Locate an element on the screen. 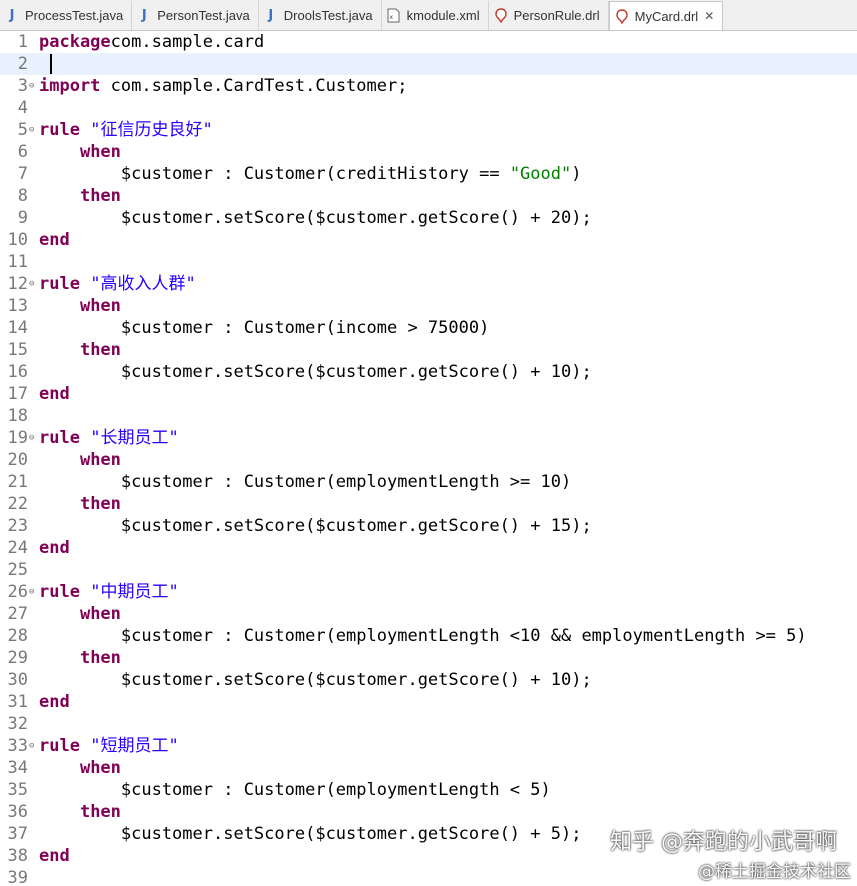 The image size is (857, 886). tab-label: MyCard.drl is located at coordinates (666, 16).